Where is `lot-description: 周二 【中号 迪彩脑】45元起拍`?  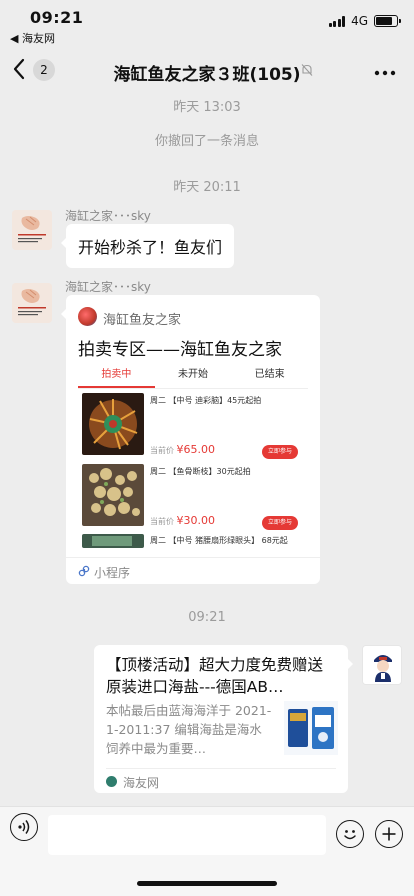 lot-description: 周二 【中号 迪彩脑】45元起拍 is located at coordinates (206, 400).